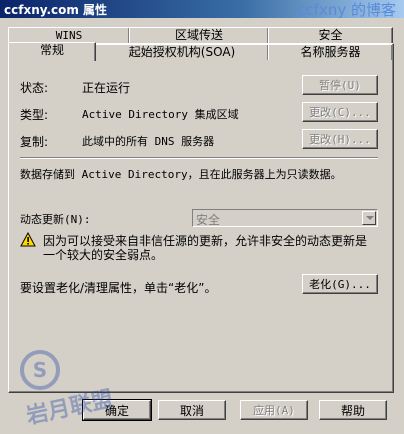  What do you see at coordinates (192, 410) in the screenshot?
I see `cancel-button: 取消` at bounding box center [192, 410].